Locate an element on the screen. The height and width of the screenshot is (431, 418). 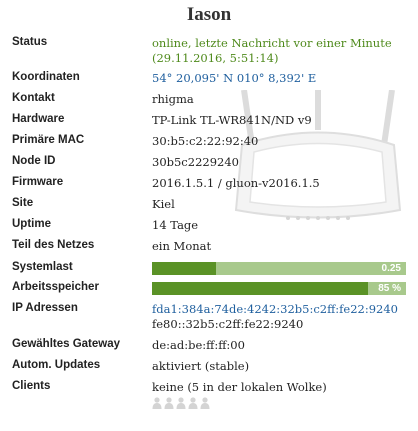
systemlast-label: Systemlast is located at coordinates (42, 267).